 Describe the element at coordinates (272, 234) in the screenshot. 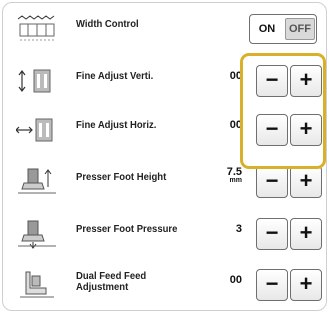

I see `presser-foot-pressure-minus-button: −` at that location.